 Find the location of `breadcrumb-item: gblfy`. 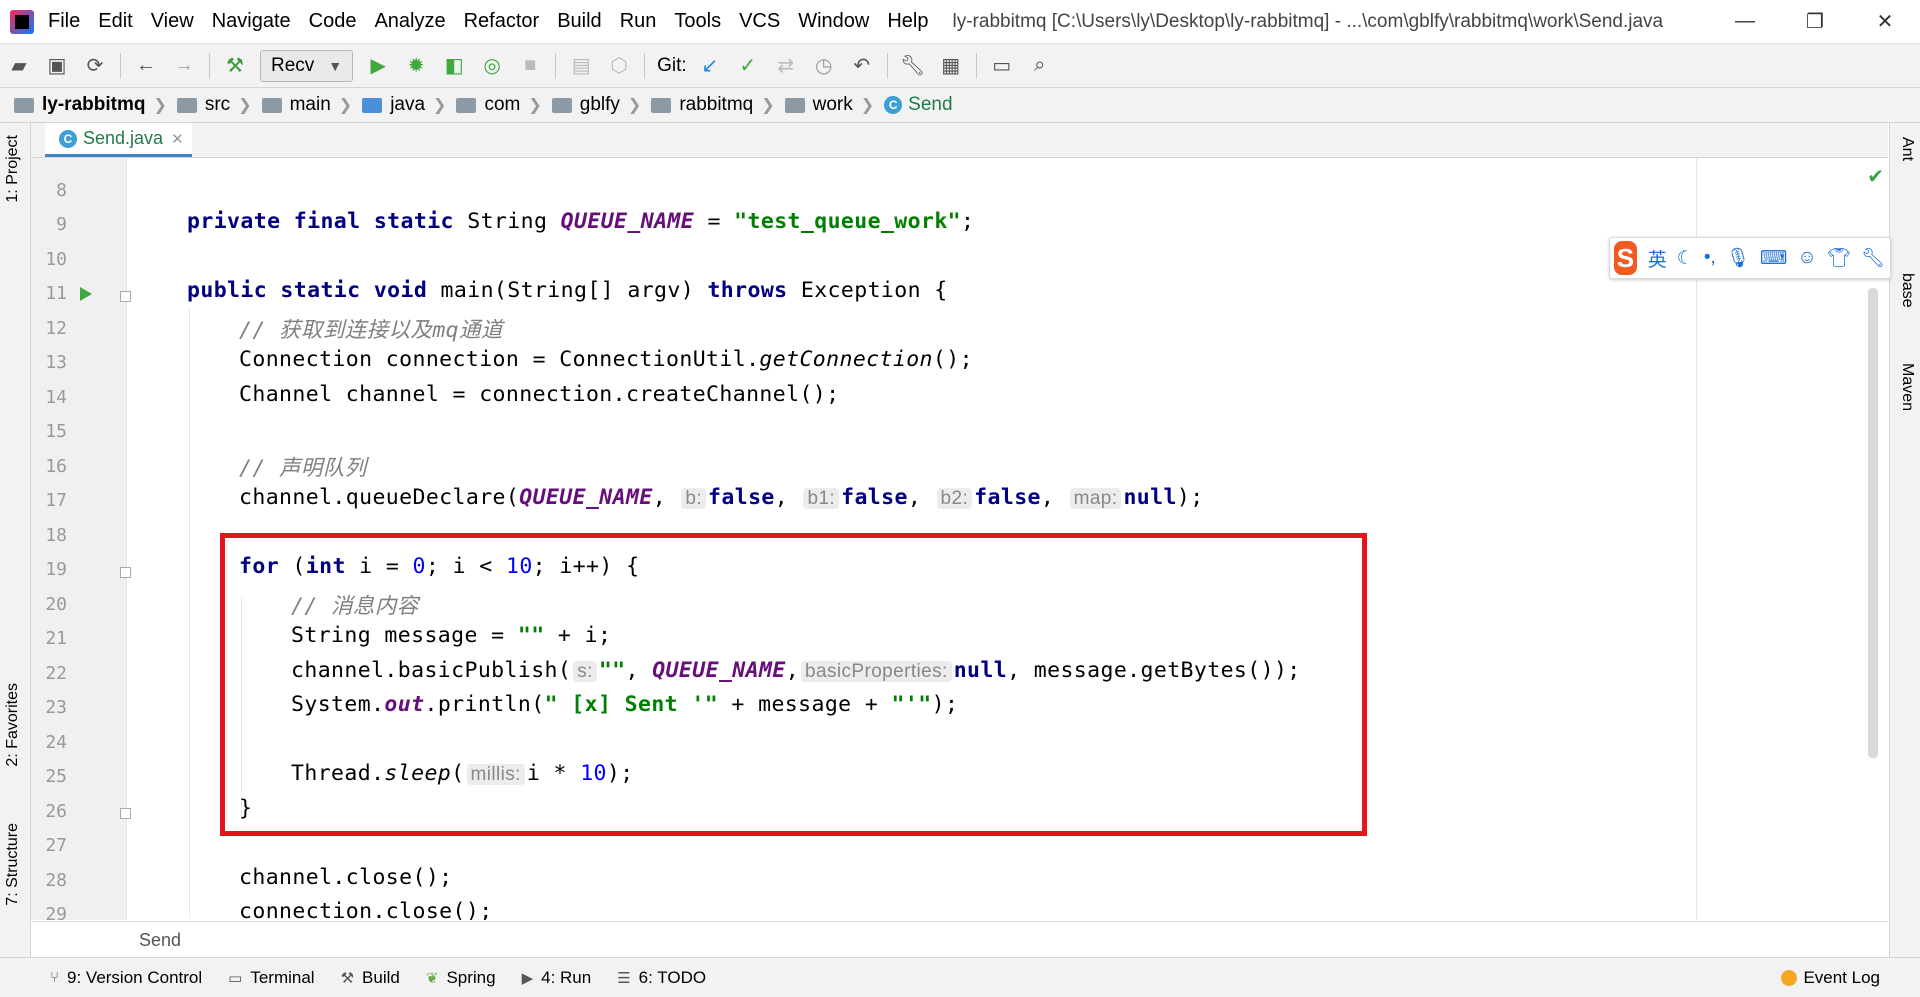

breadcrumb-item: gblfy is located at coordinates (583, 105).